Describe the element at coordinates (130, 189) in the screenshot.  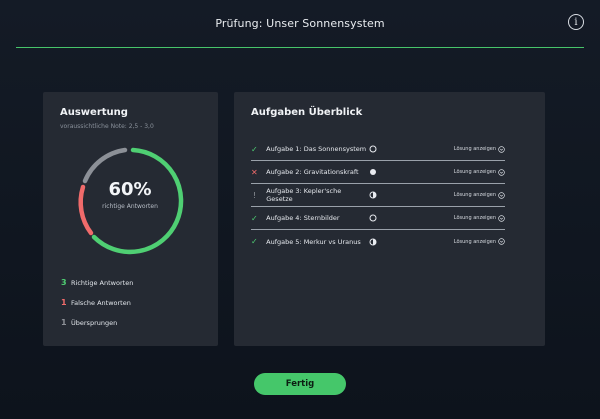
I see `score-percent: 60%` at that location.